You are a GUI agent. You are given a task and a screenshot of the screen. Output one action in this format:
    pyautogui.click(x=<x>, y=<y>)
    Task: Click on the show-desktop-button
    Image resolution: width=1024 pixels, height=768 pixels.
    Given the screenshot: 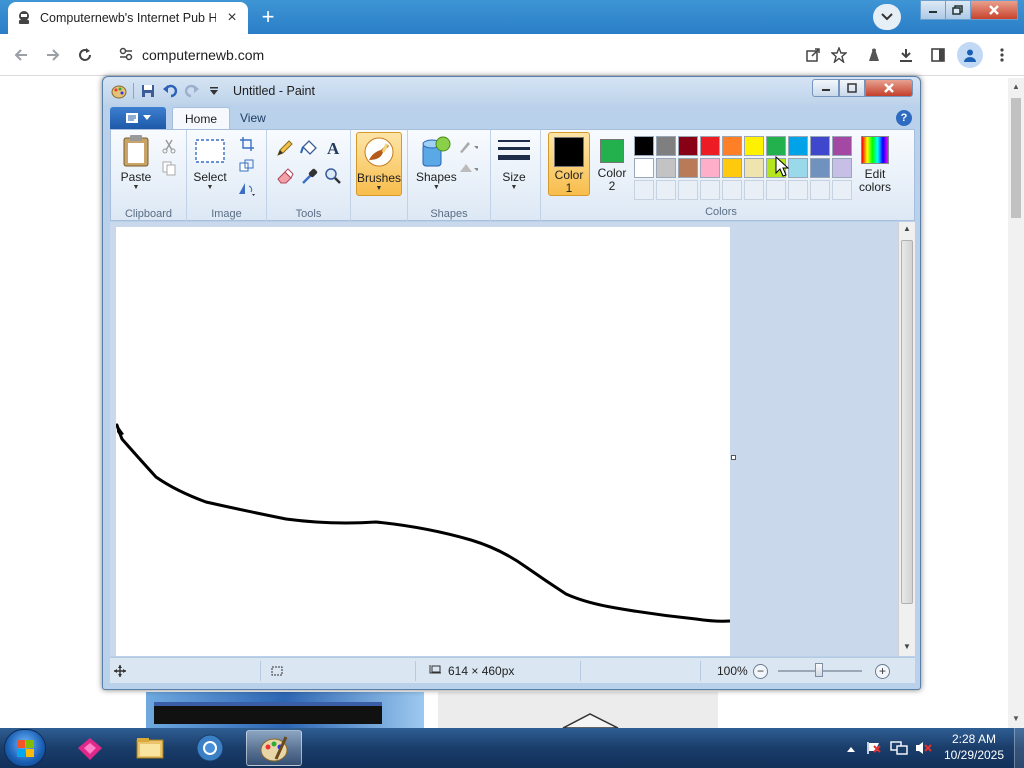 What is the action you would take?
    pyautogui.click(x=1019, y=748)
    